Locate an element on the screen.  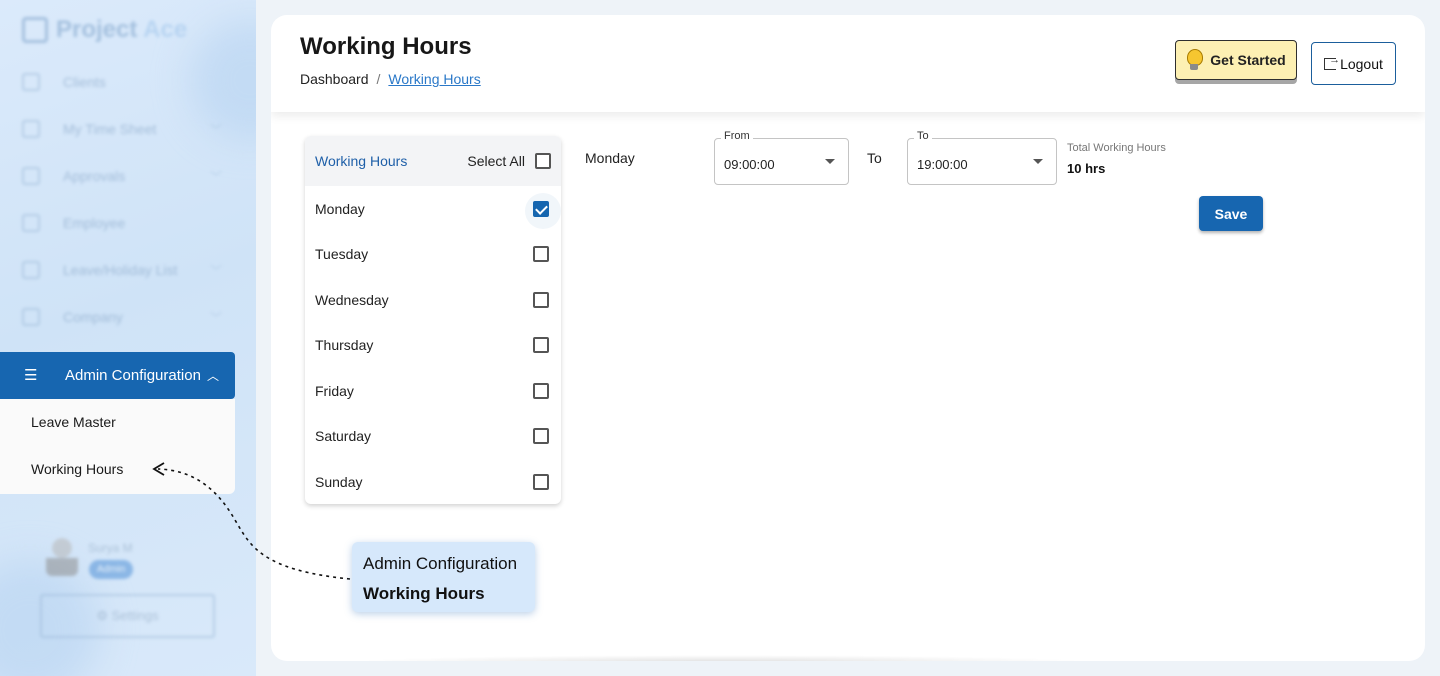
brand-accent: Ace is located at coordinates (165, 29).